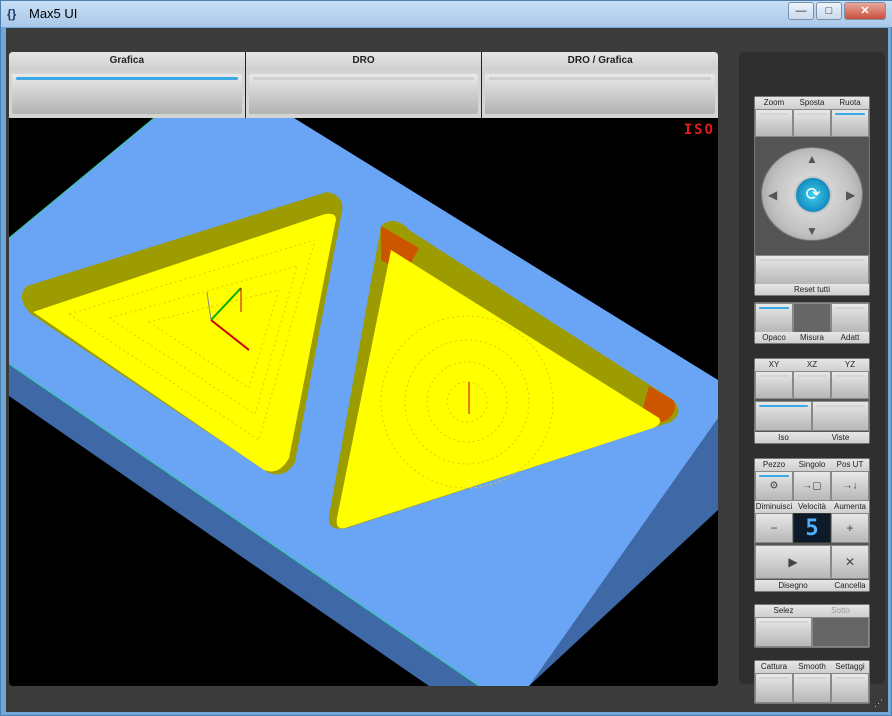 This screenshot has height=716, width=892. I want to click on rotate-label: Ruota, so click(850, 102).